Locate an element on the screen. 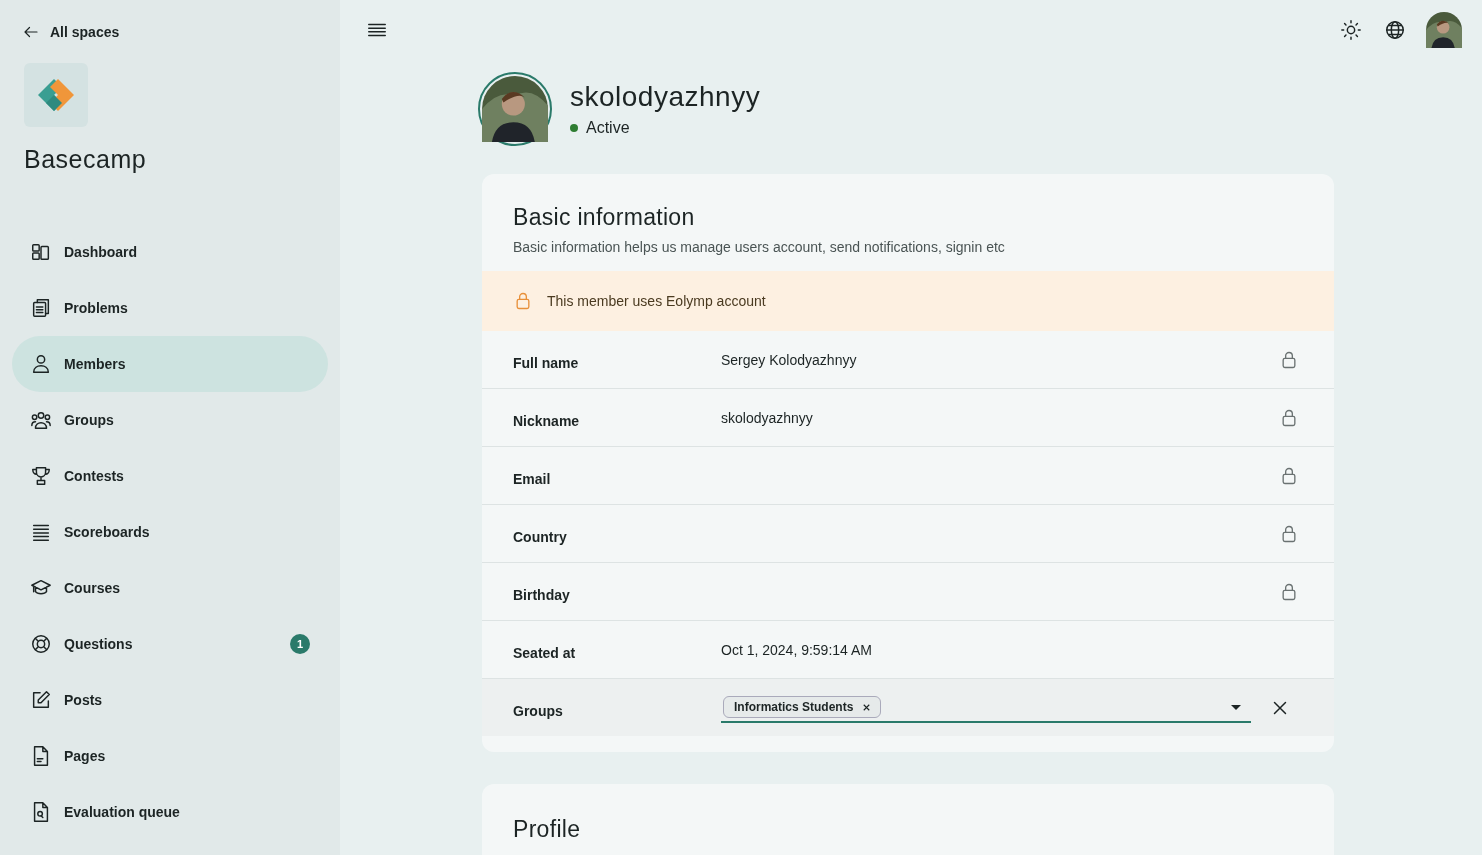 The width and height of the screenshot is (1482, 855). nav-item: Members is located at coordinates (170, 364).